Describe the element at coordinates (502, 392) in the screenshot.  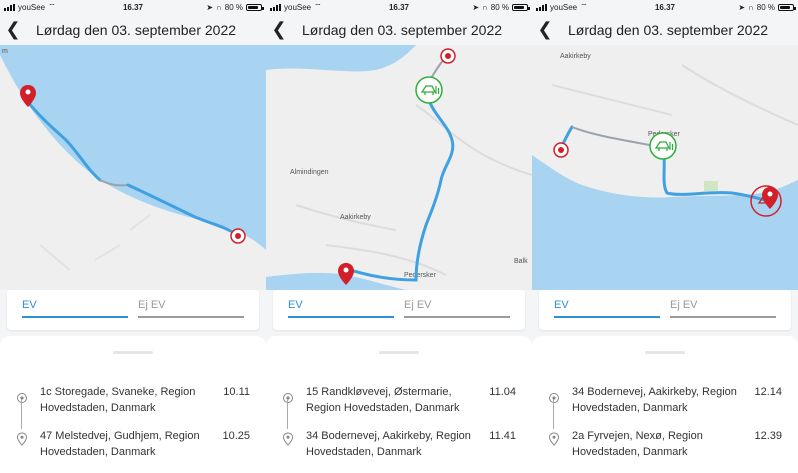
I see `origin-time: 11.04` at that location.